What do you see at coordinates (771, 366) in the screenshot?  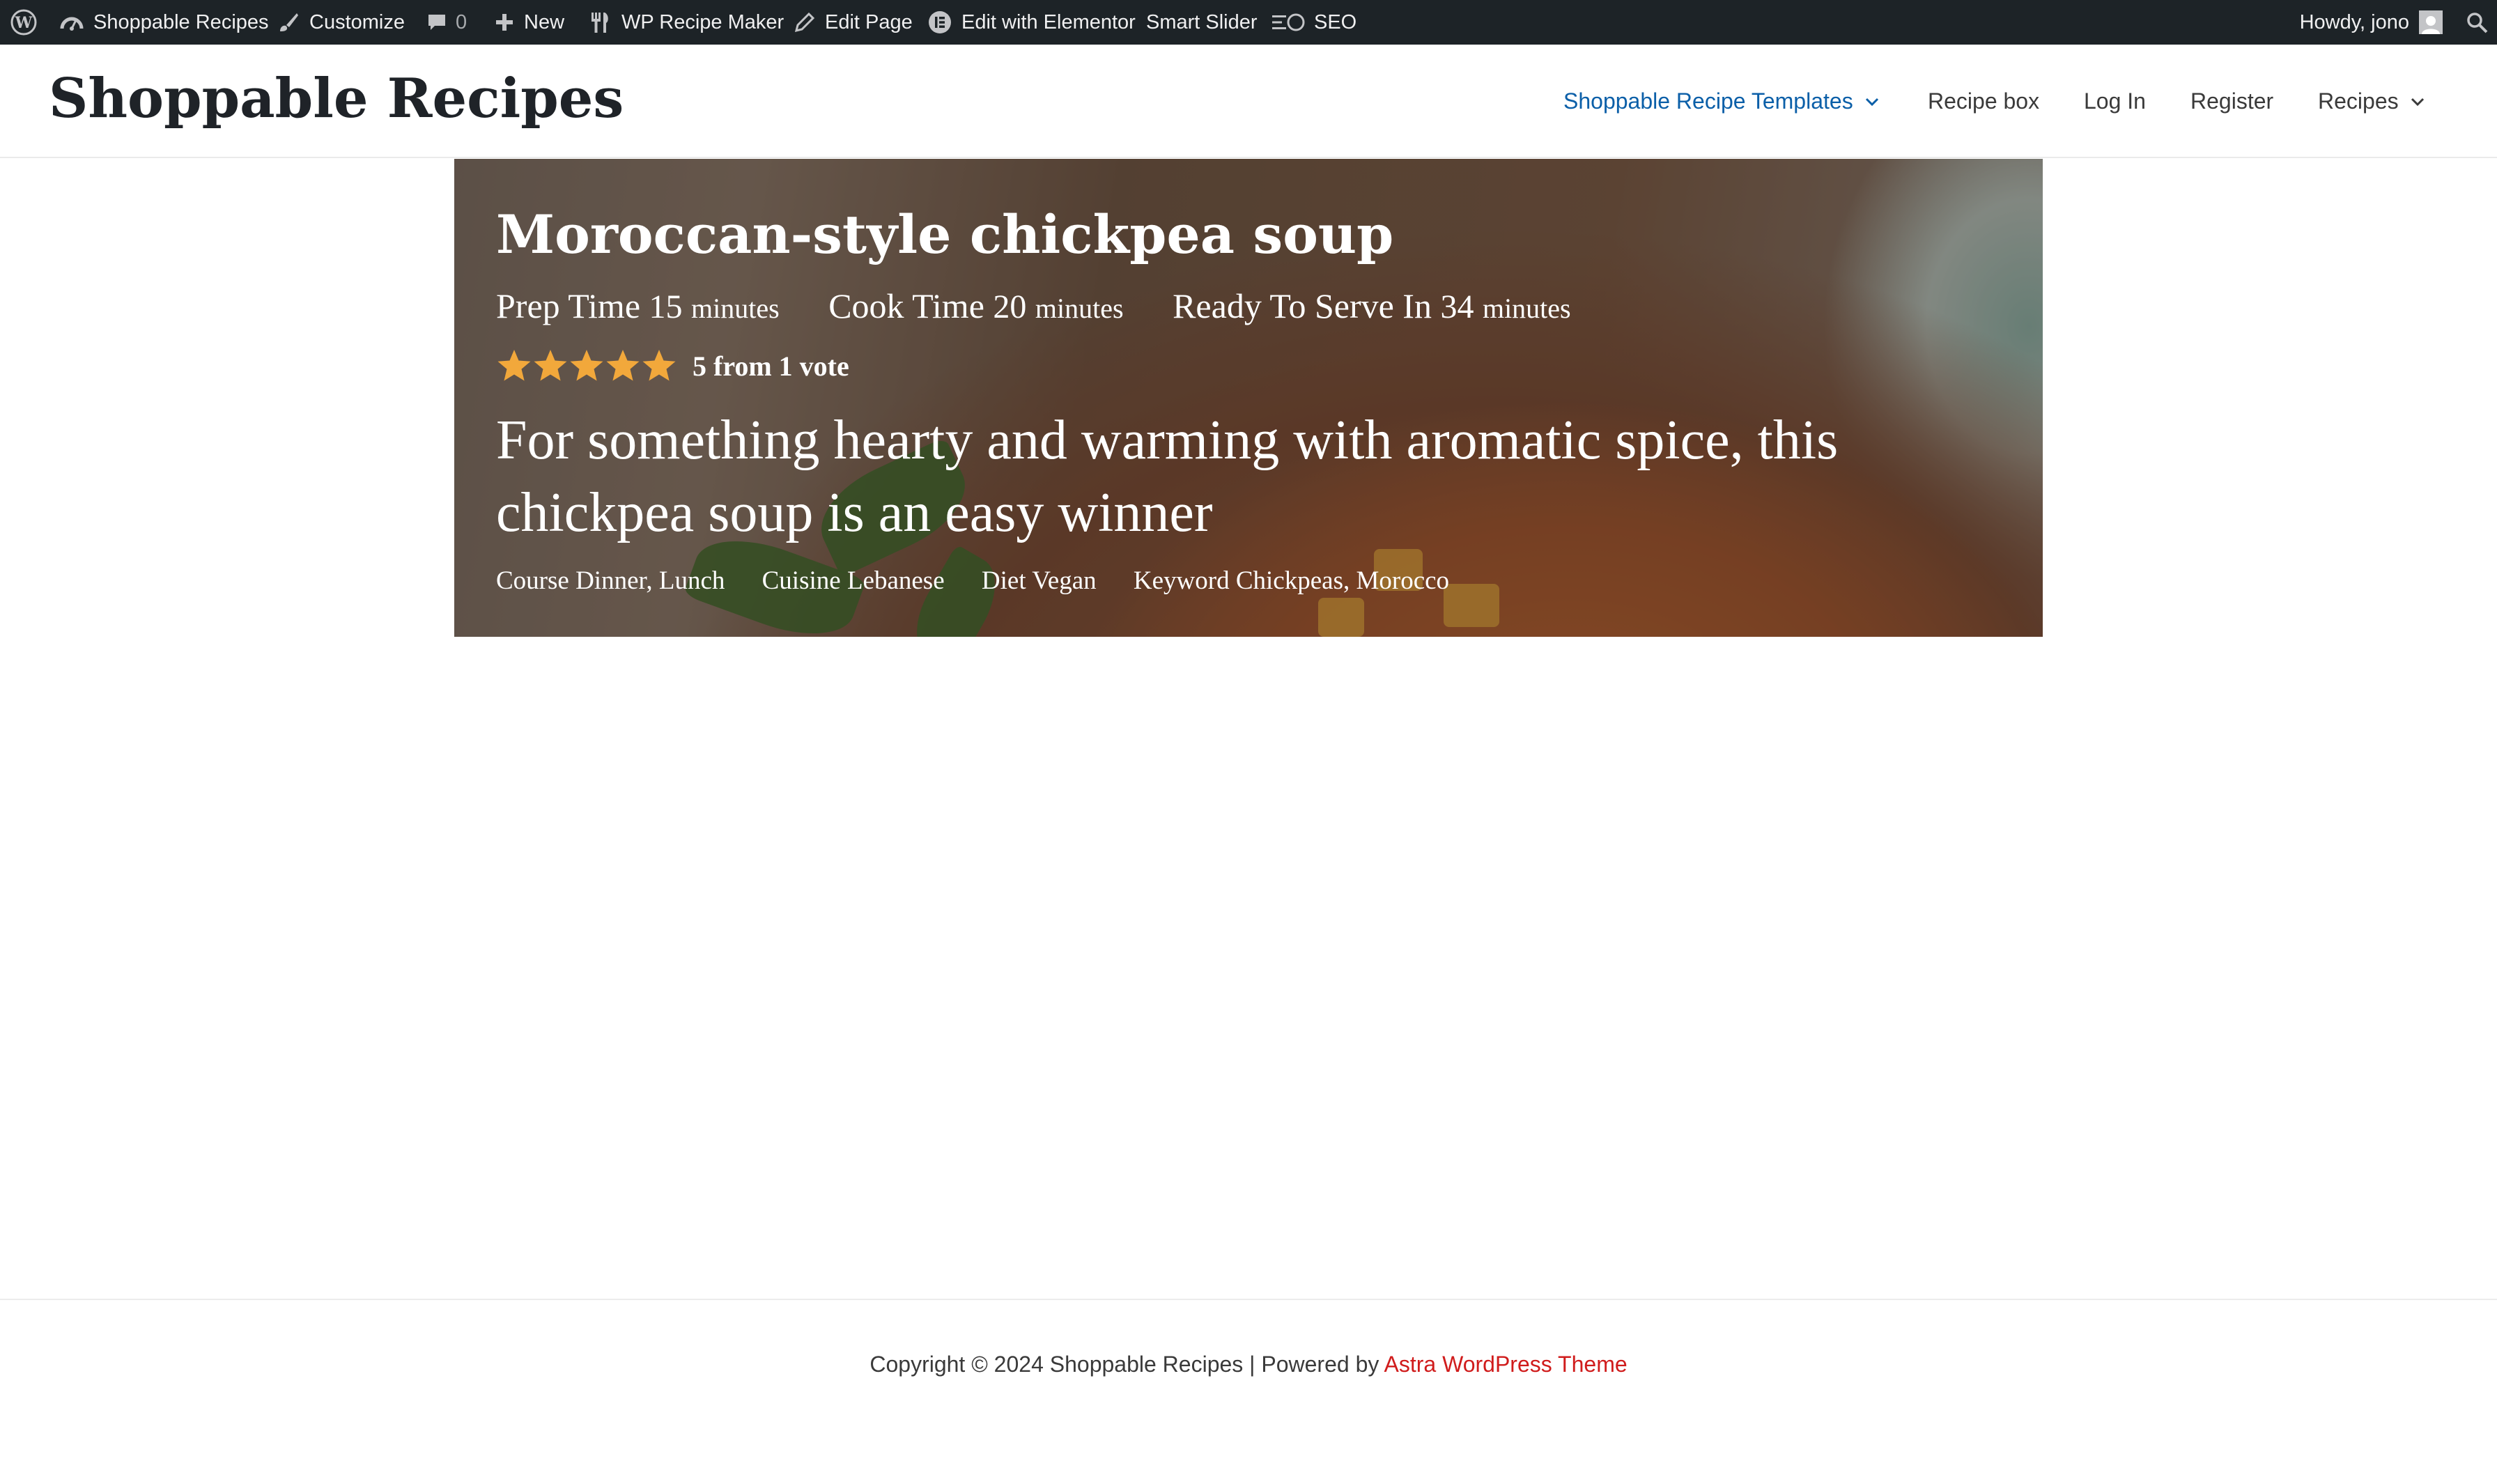 I see `rating-text: 5 from 1 vote` at bounding box center [771, 366].